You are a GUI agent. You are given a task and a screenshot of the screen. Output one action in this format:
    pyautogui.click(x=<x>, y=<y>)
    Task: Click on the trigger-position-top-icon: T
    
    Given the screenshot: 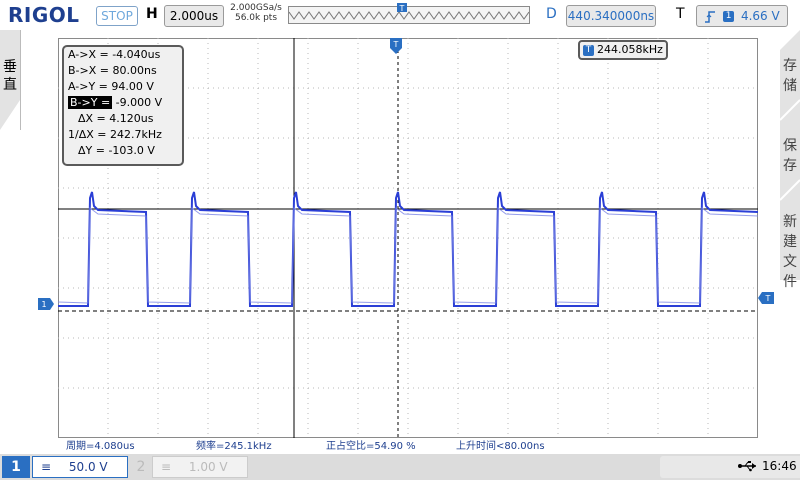 What is the action you would take?
    pyautogui.click(x=396, y=46)
    